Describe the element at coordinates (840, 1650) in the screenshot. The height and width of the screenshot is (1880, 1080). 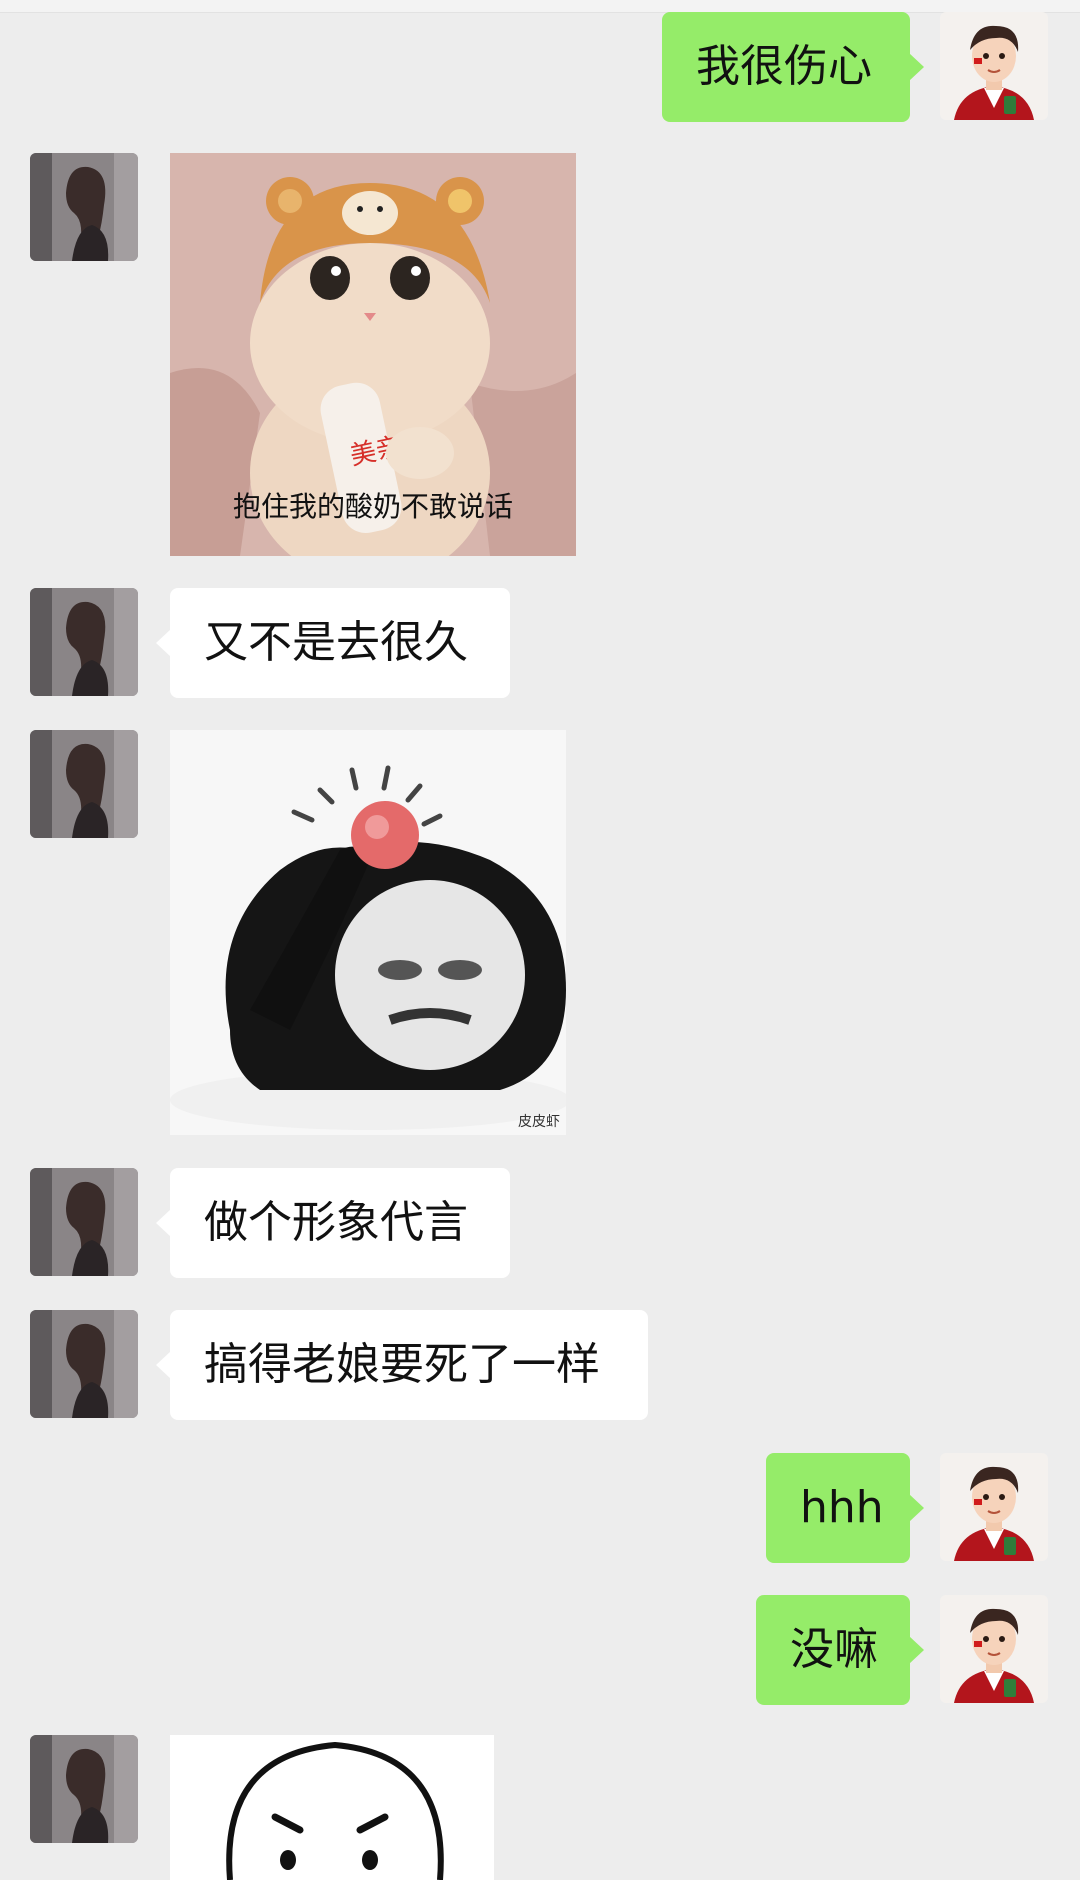
I see `message-bubble-outgoing: 没嘛` at that location.